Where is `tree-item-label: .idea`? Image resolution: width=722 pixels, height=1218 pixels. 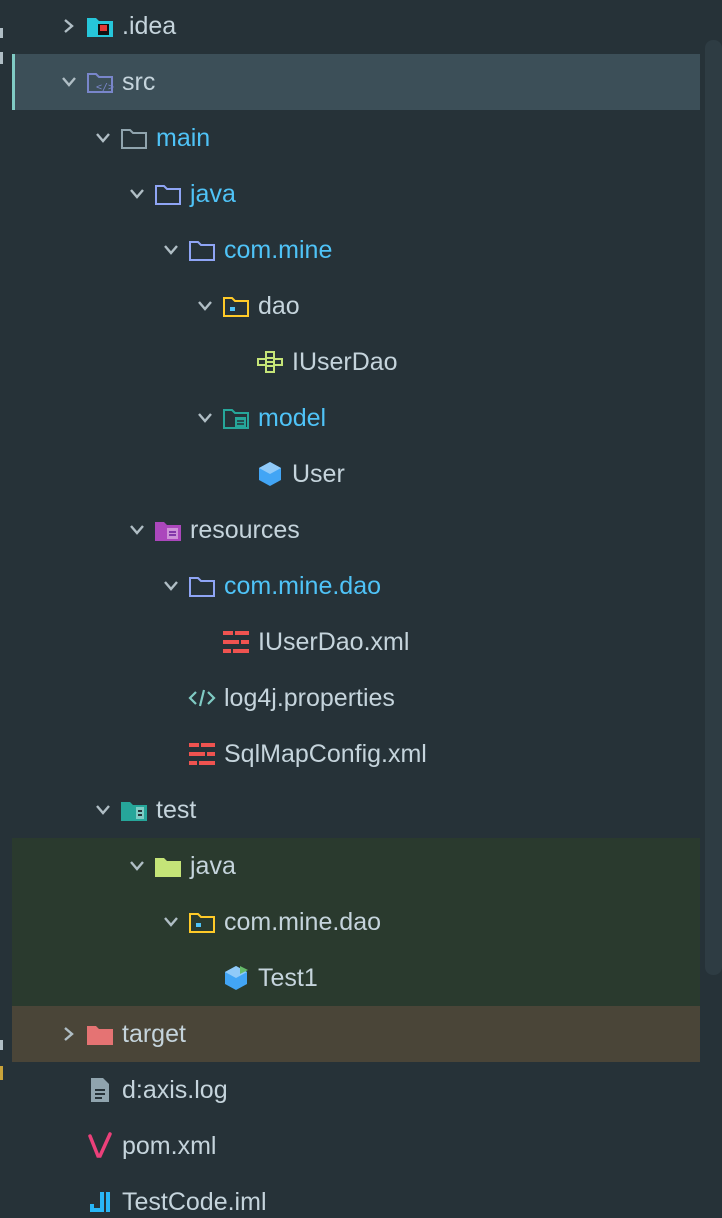
tree-item-label: .idea is located at coordinates (149, 26).